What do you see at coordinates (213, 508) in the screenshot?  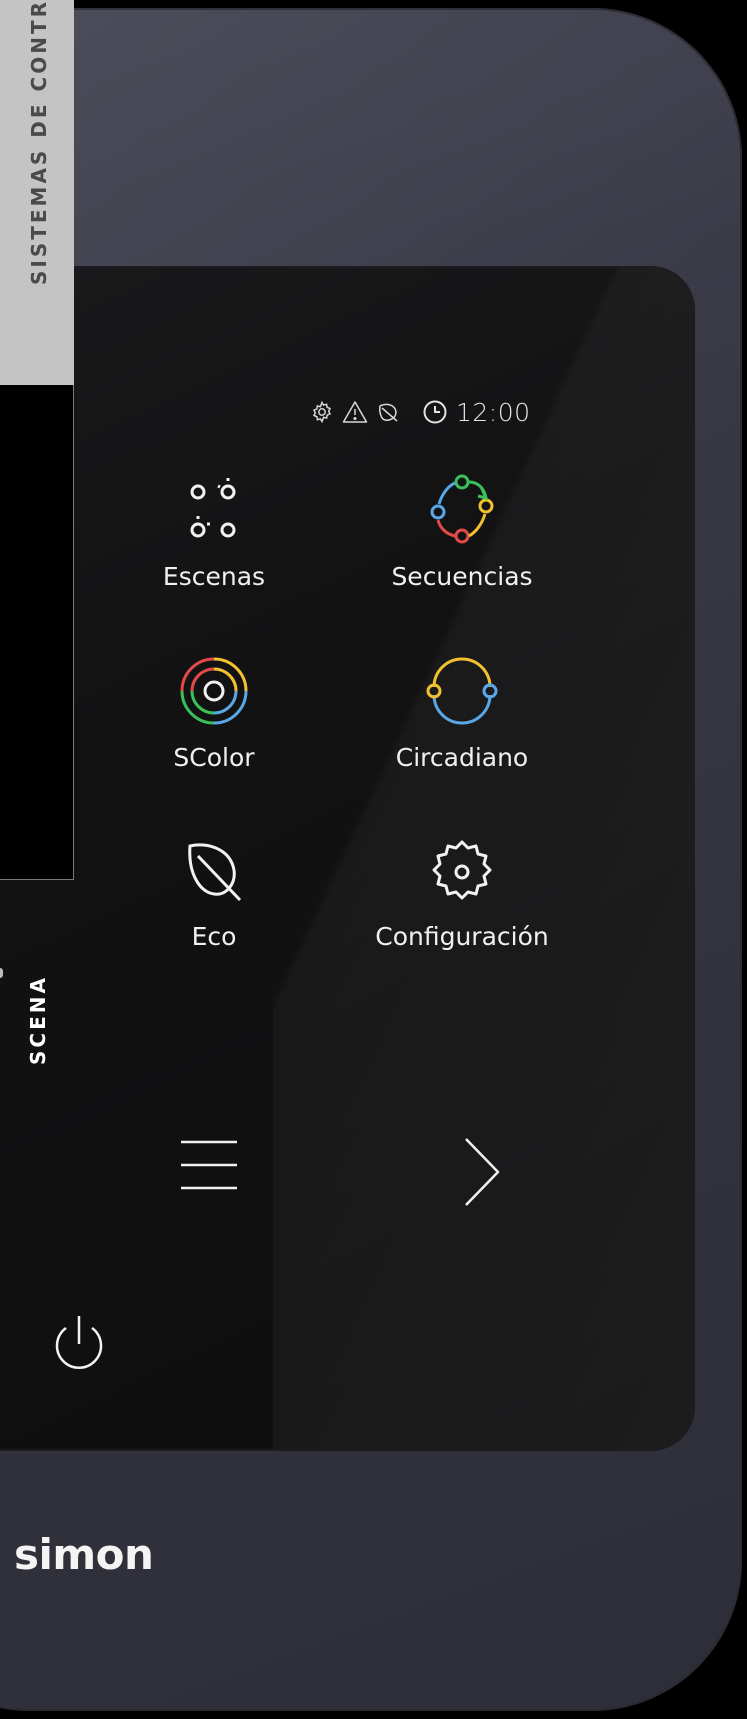 I see `scenes-icon` at bounding box center [213, 508].